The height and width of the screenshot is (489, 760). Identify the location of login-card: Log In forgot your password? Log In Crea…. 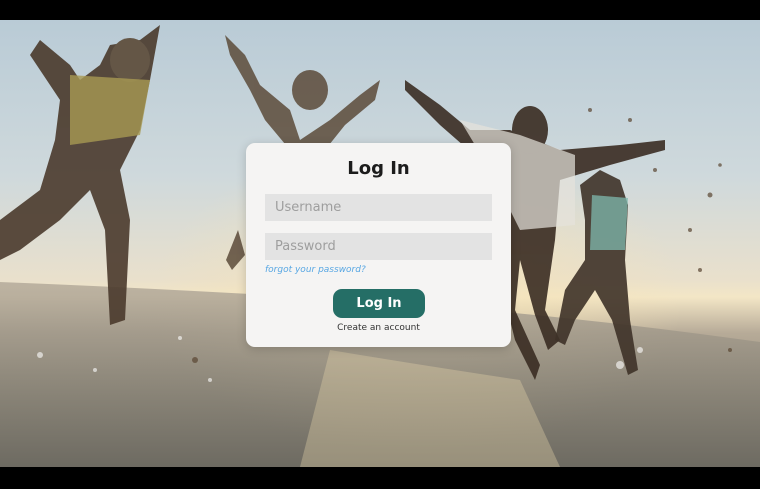
(378, 245).